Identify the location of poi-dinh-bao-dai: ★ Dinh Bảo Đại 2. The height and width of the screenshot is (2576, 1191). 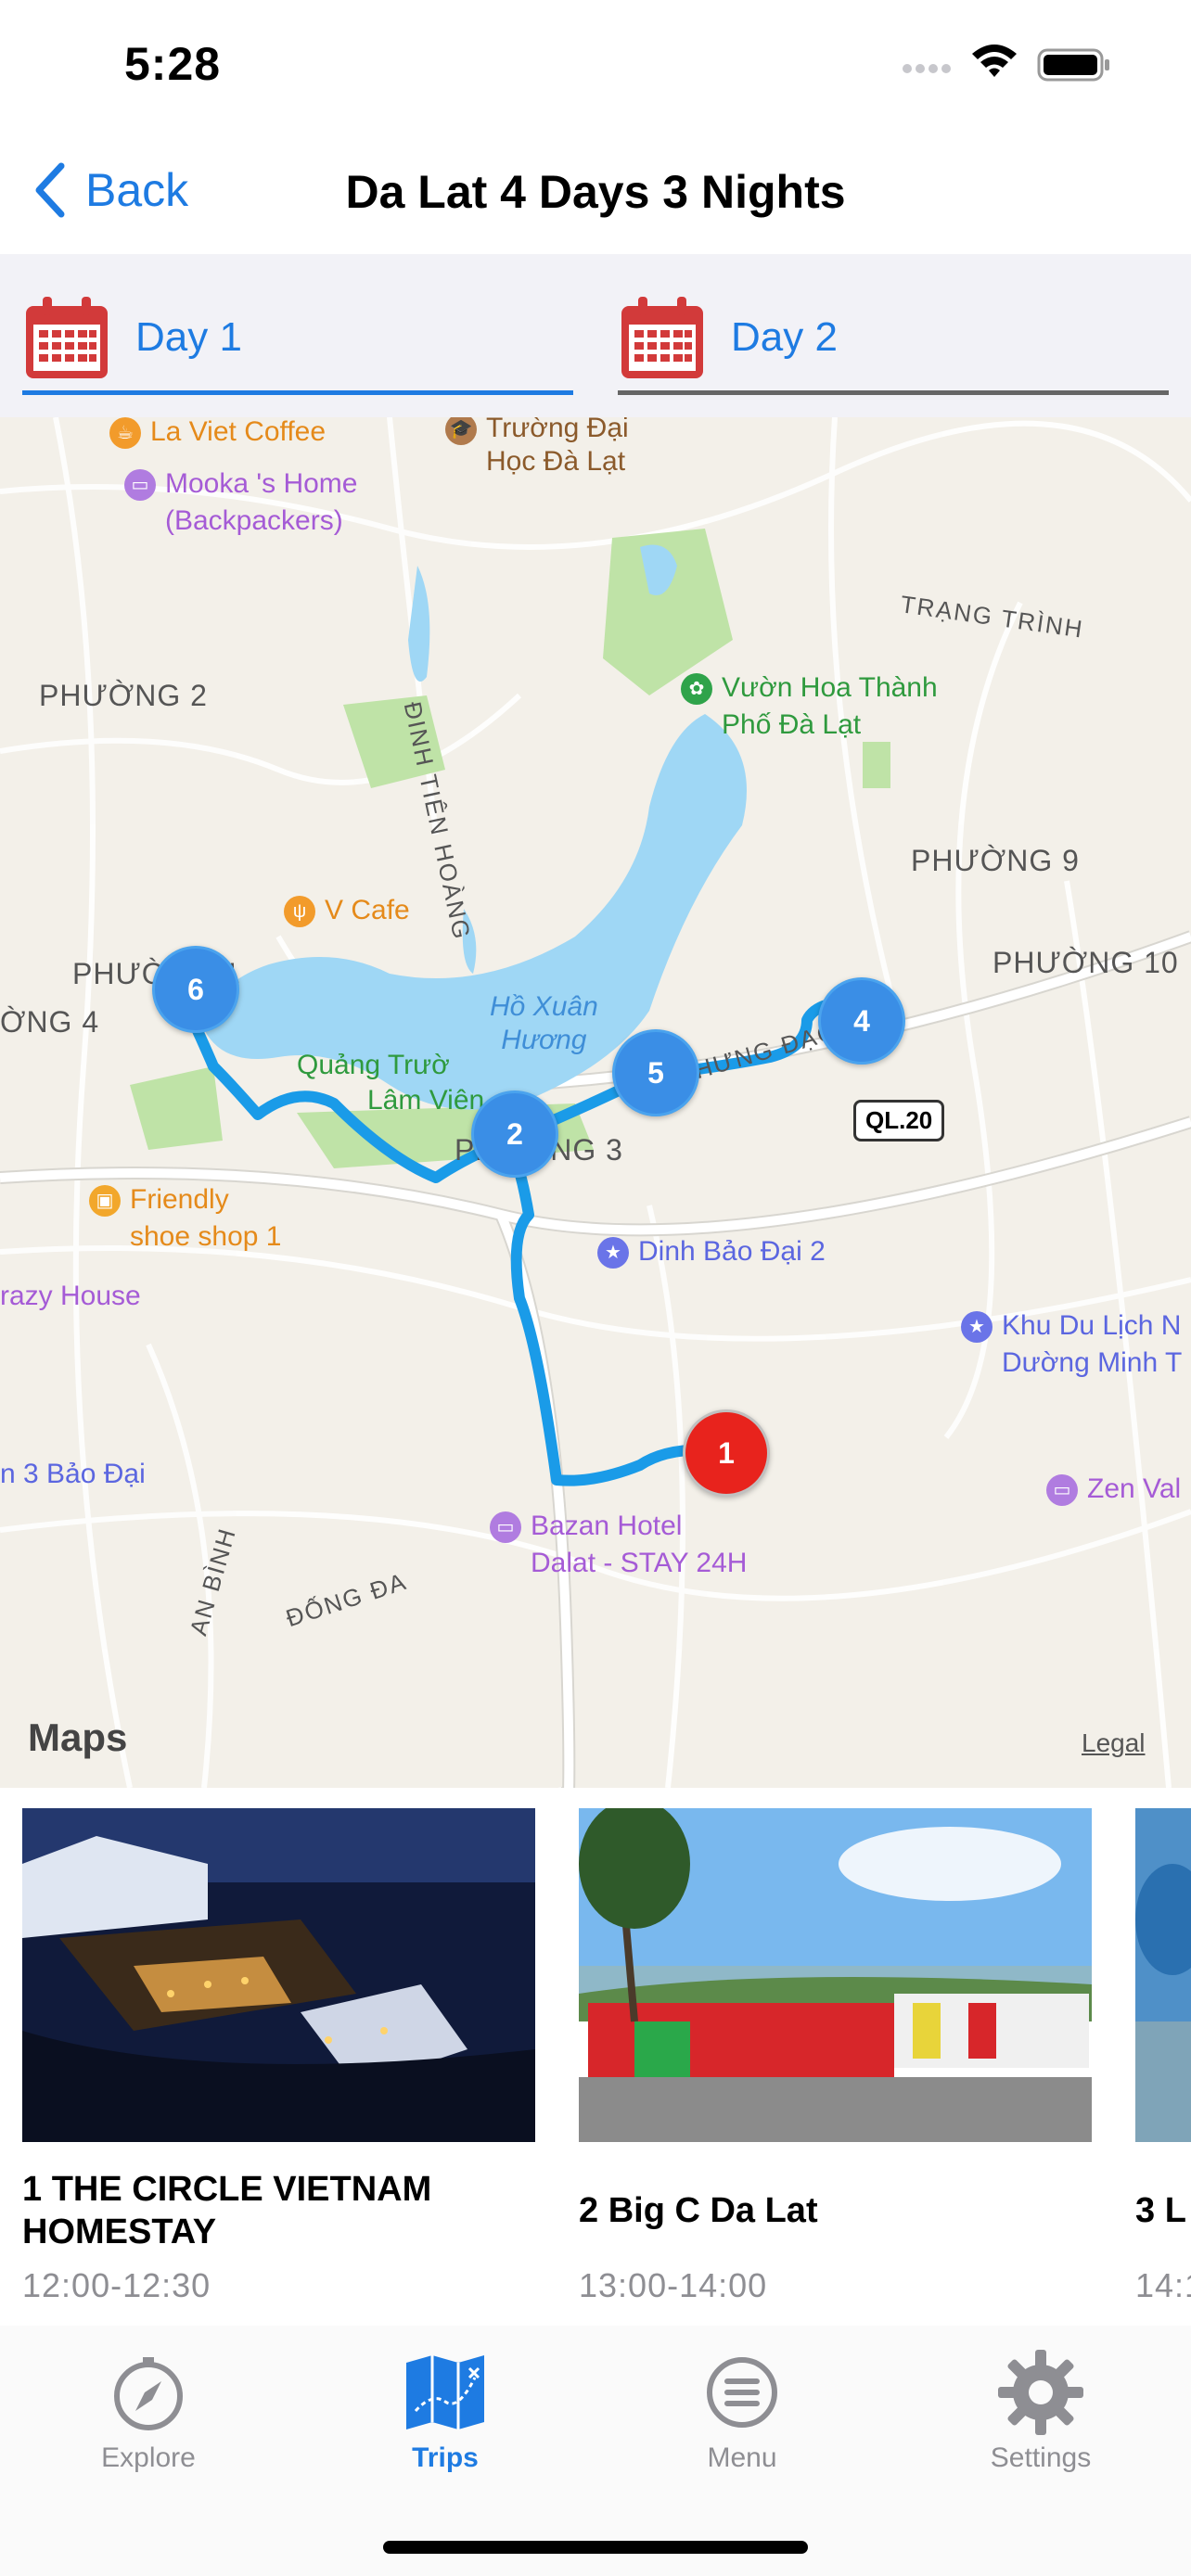
(712, 1251).